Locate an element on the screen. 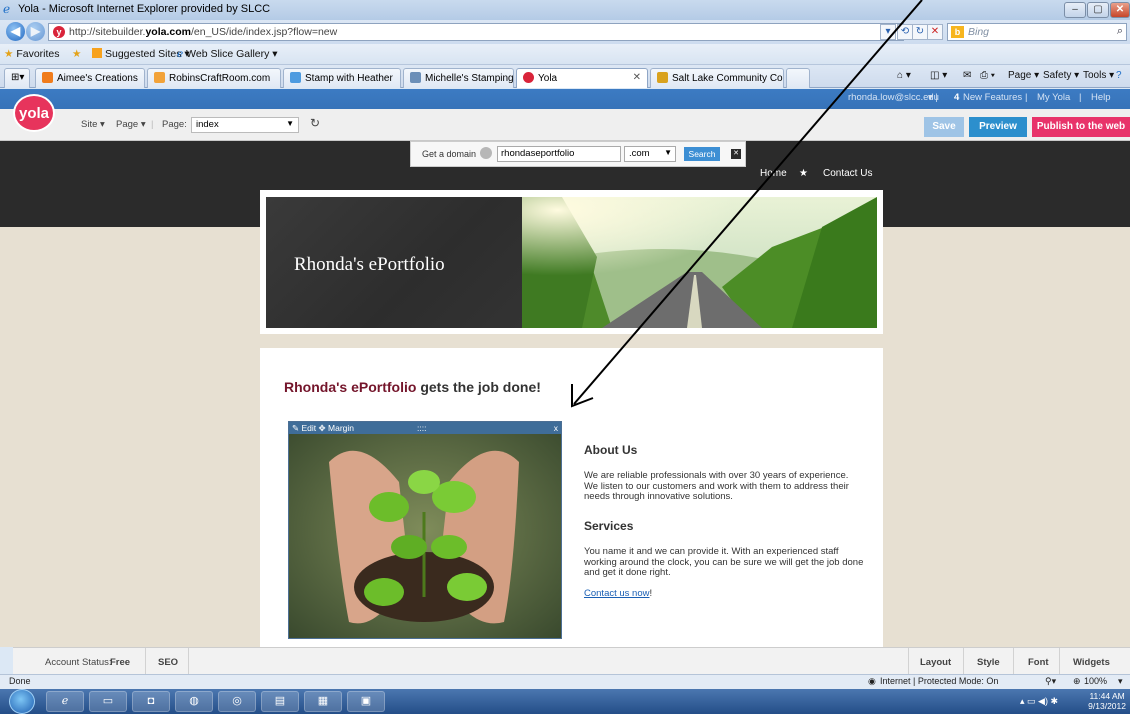 Image resolution: width=1130 pixels, height=714 pixels. search-placeholder: Bing is located at coordinates (979, 32).